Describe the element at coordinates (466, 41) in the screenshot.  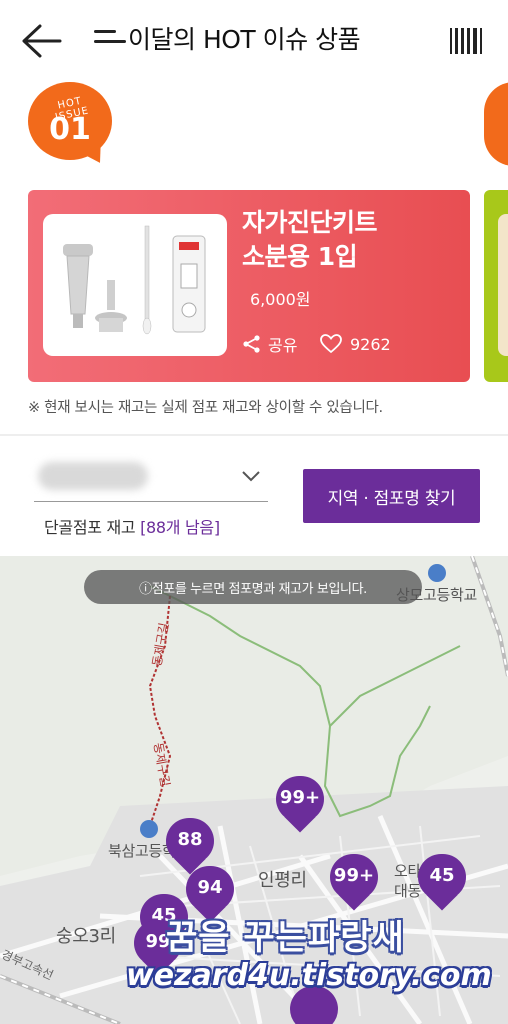
I see `barcode-icon` at that location.